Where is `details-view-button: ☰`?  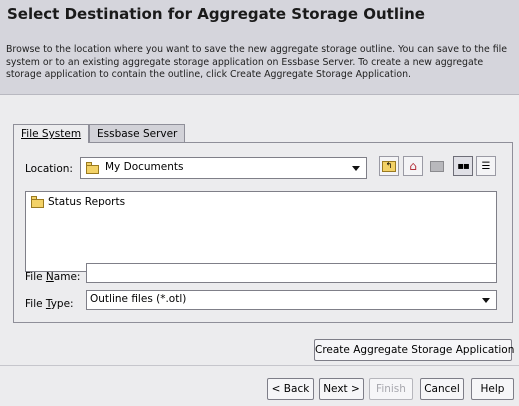 details-view-button: ☰ is located at coordinates (486, 166).